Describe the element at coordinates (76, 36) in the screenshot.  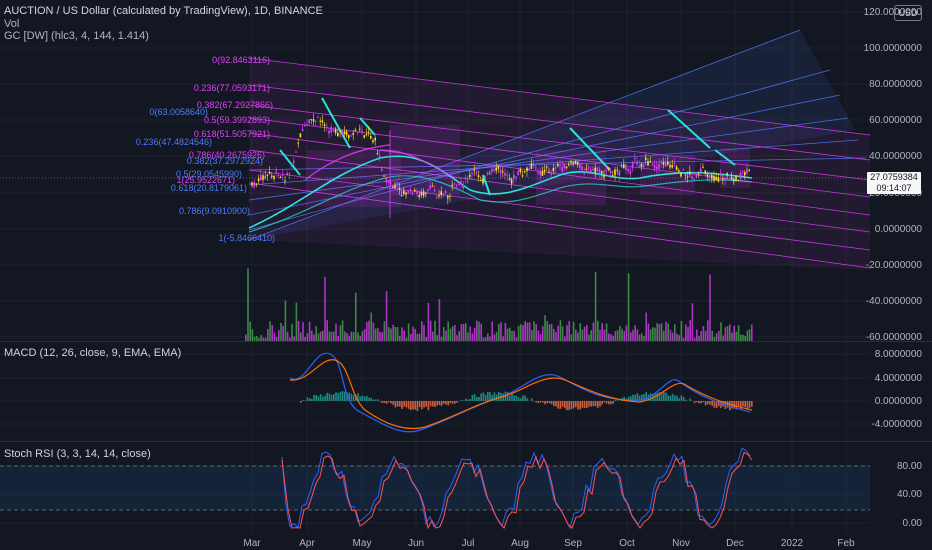
I see `gc-indicator-legend: GC [DW] (hlc3, 4, 144, 1.414)` at that location.